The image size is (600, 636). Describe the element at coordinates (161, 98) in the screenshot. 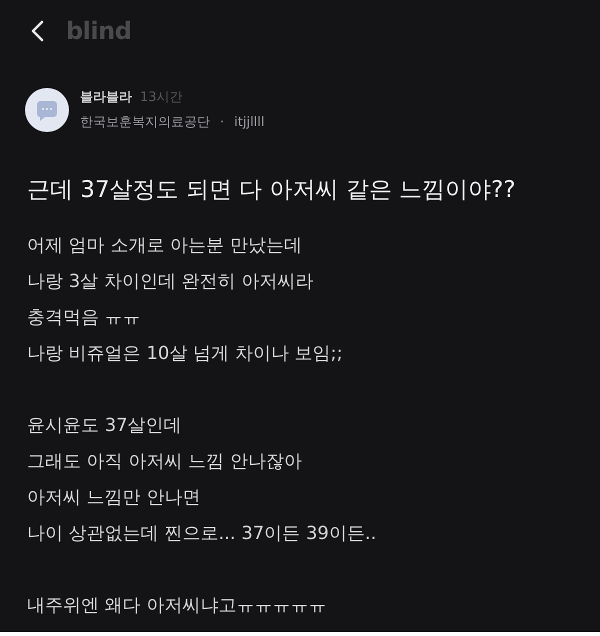

I see `post-time: 13시간` at that location.